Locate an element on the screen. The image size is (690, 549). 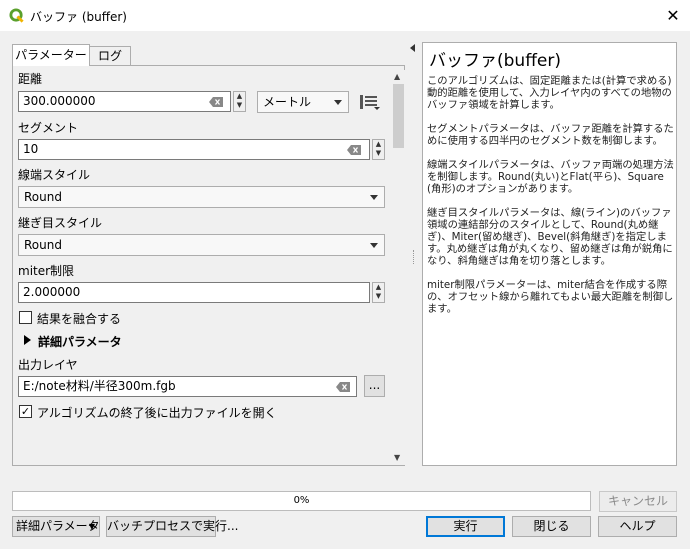
scroll-up-icon: ▲ is located at coordinates (397, 76).